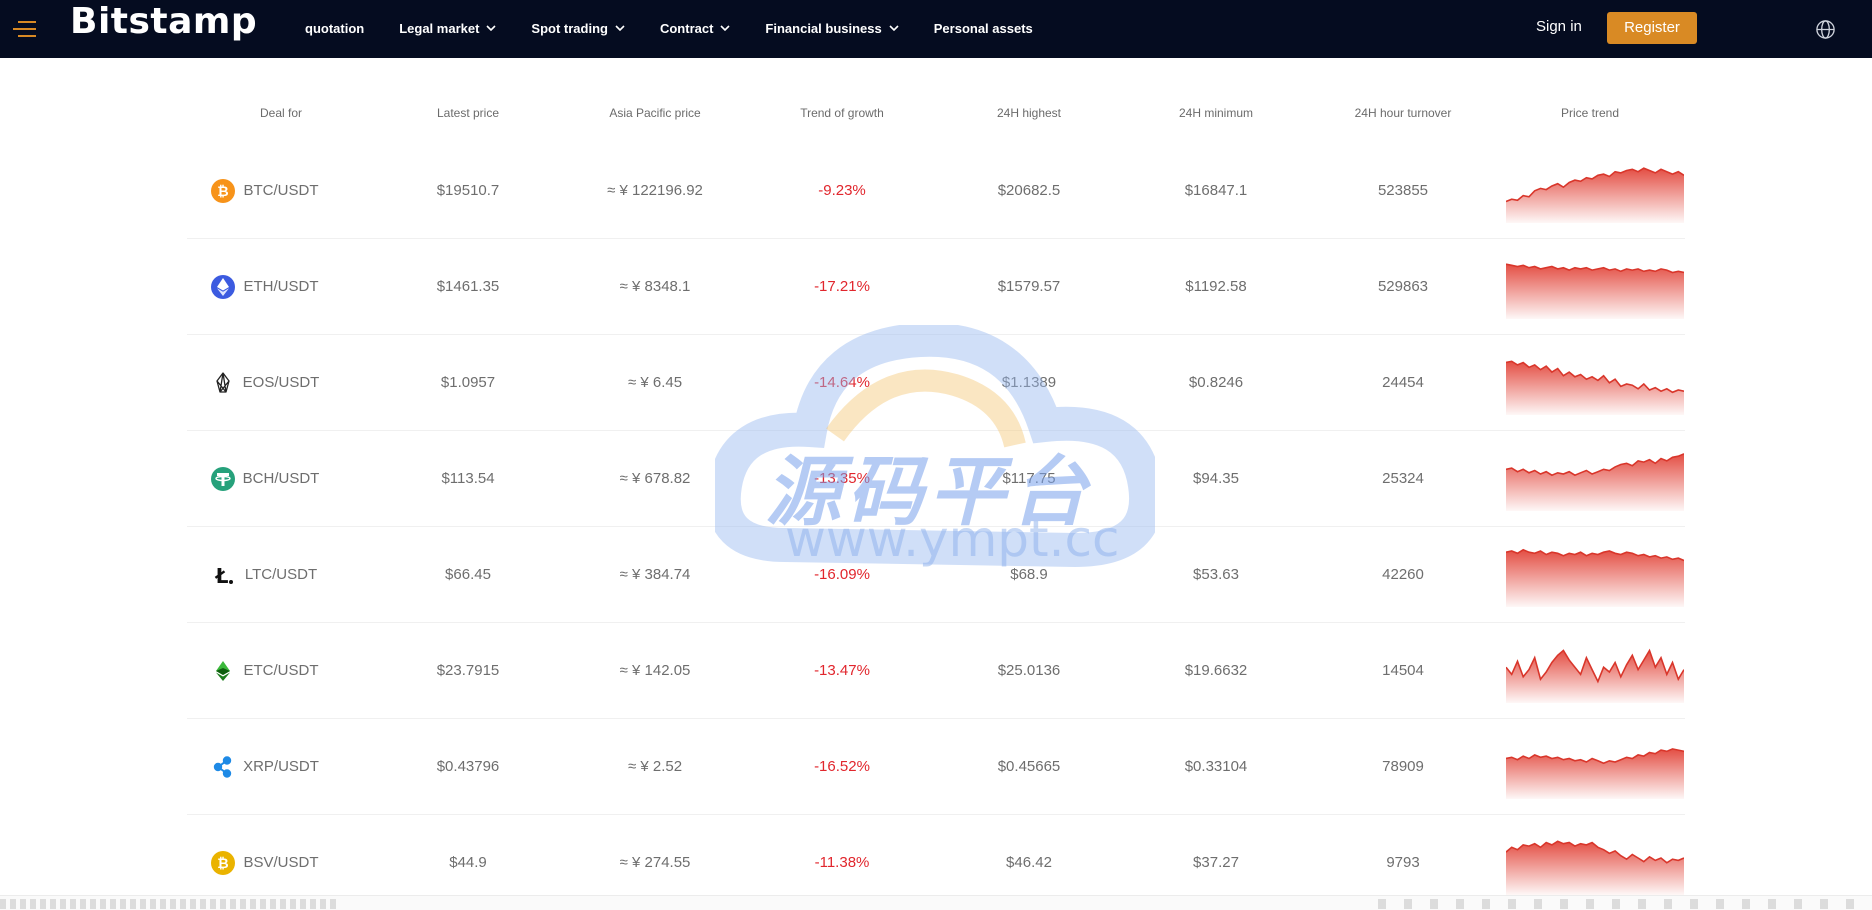 The width and height of the screenshot is (1872, 910). I want to click on growth-rate: -9.23%, so click(842, 190).